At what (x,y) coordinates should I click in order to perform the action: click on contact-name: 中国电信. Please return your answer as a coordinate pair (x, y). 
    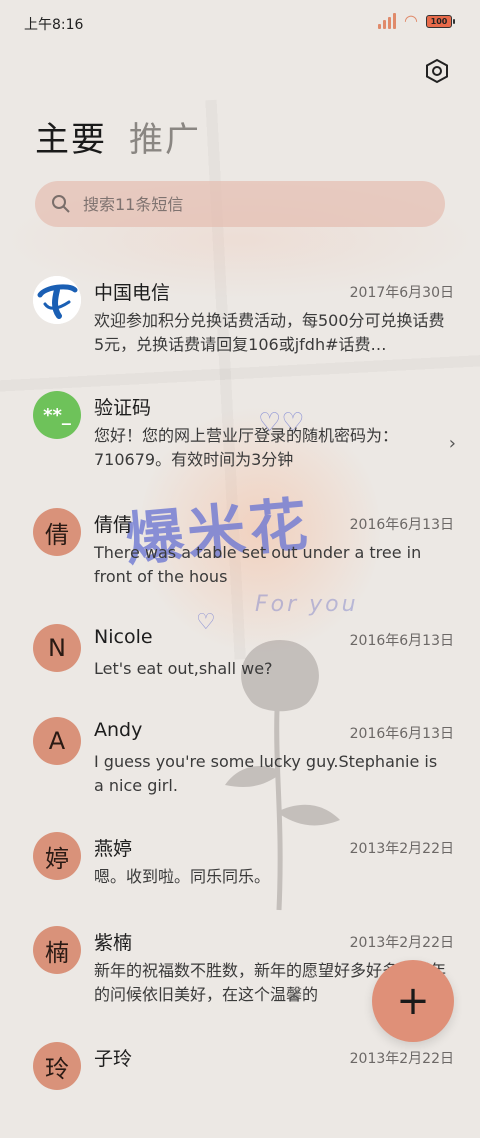
    Looking at the image, I should click on (132, 293).